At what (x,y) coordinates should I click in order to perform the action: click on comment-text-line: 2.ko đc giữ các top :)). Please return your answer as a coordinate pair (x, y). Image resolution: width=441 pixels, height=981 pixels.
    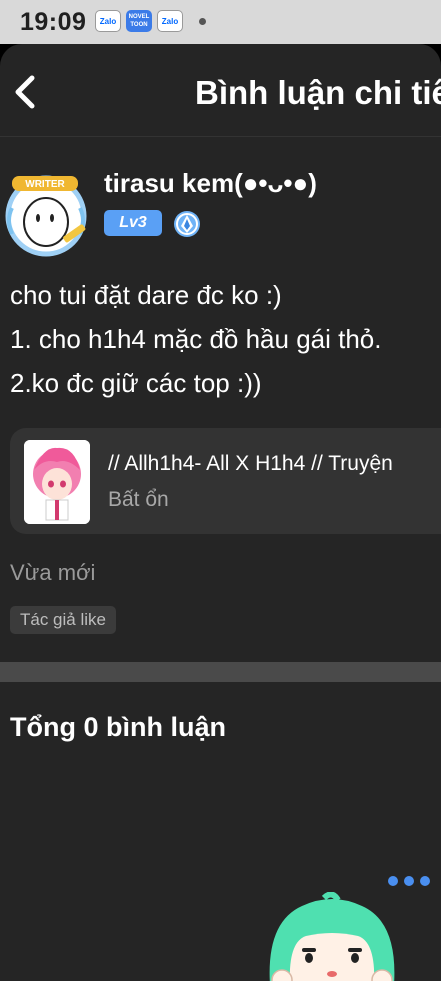
    Looking at the image, I should click on (136, 383).